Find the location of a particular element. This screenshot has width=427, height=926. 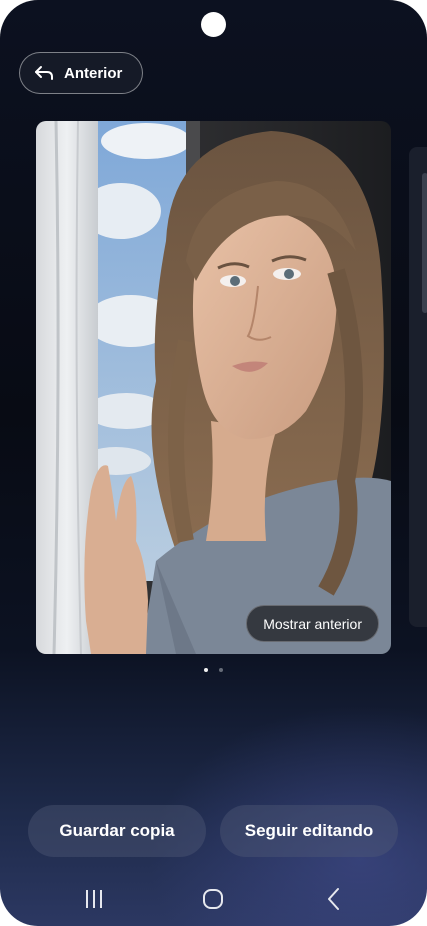

save-copy-label: Guardar copia is located at coordinates (117, 830).